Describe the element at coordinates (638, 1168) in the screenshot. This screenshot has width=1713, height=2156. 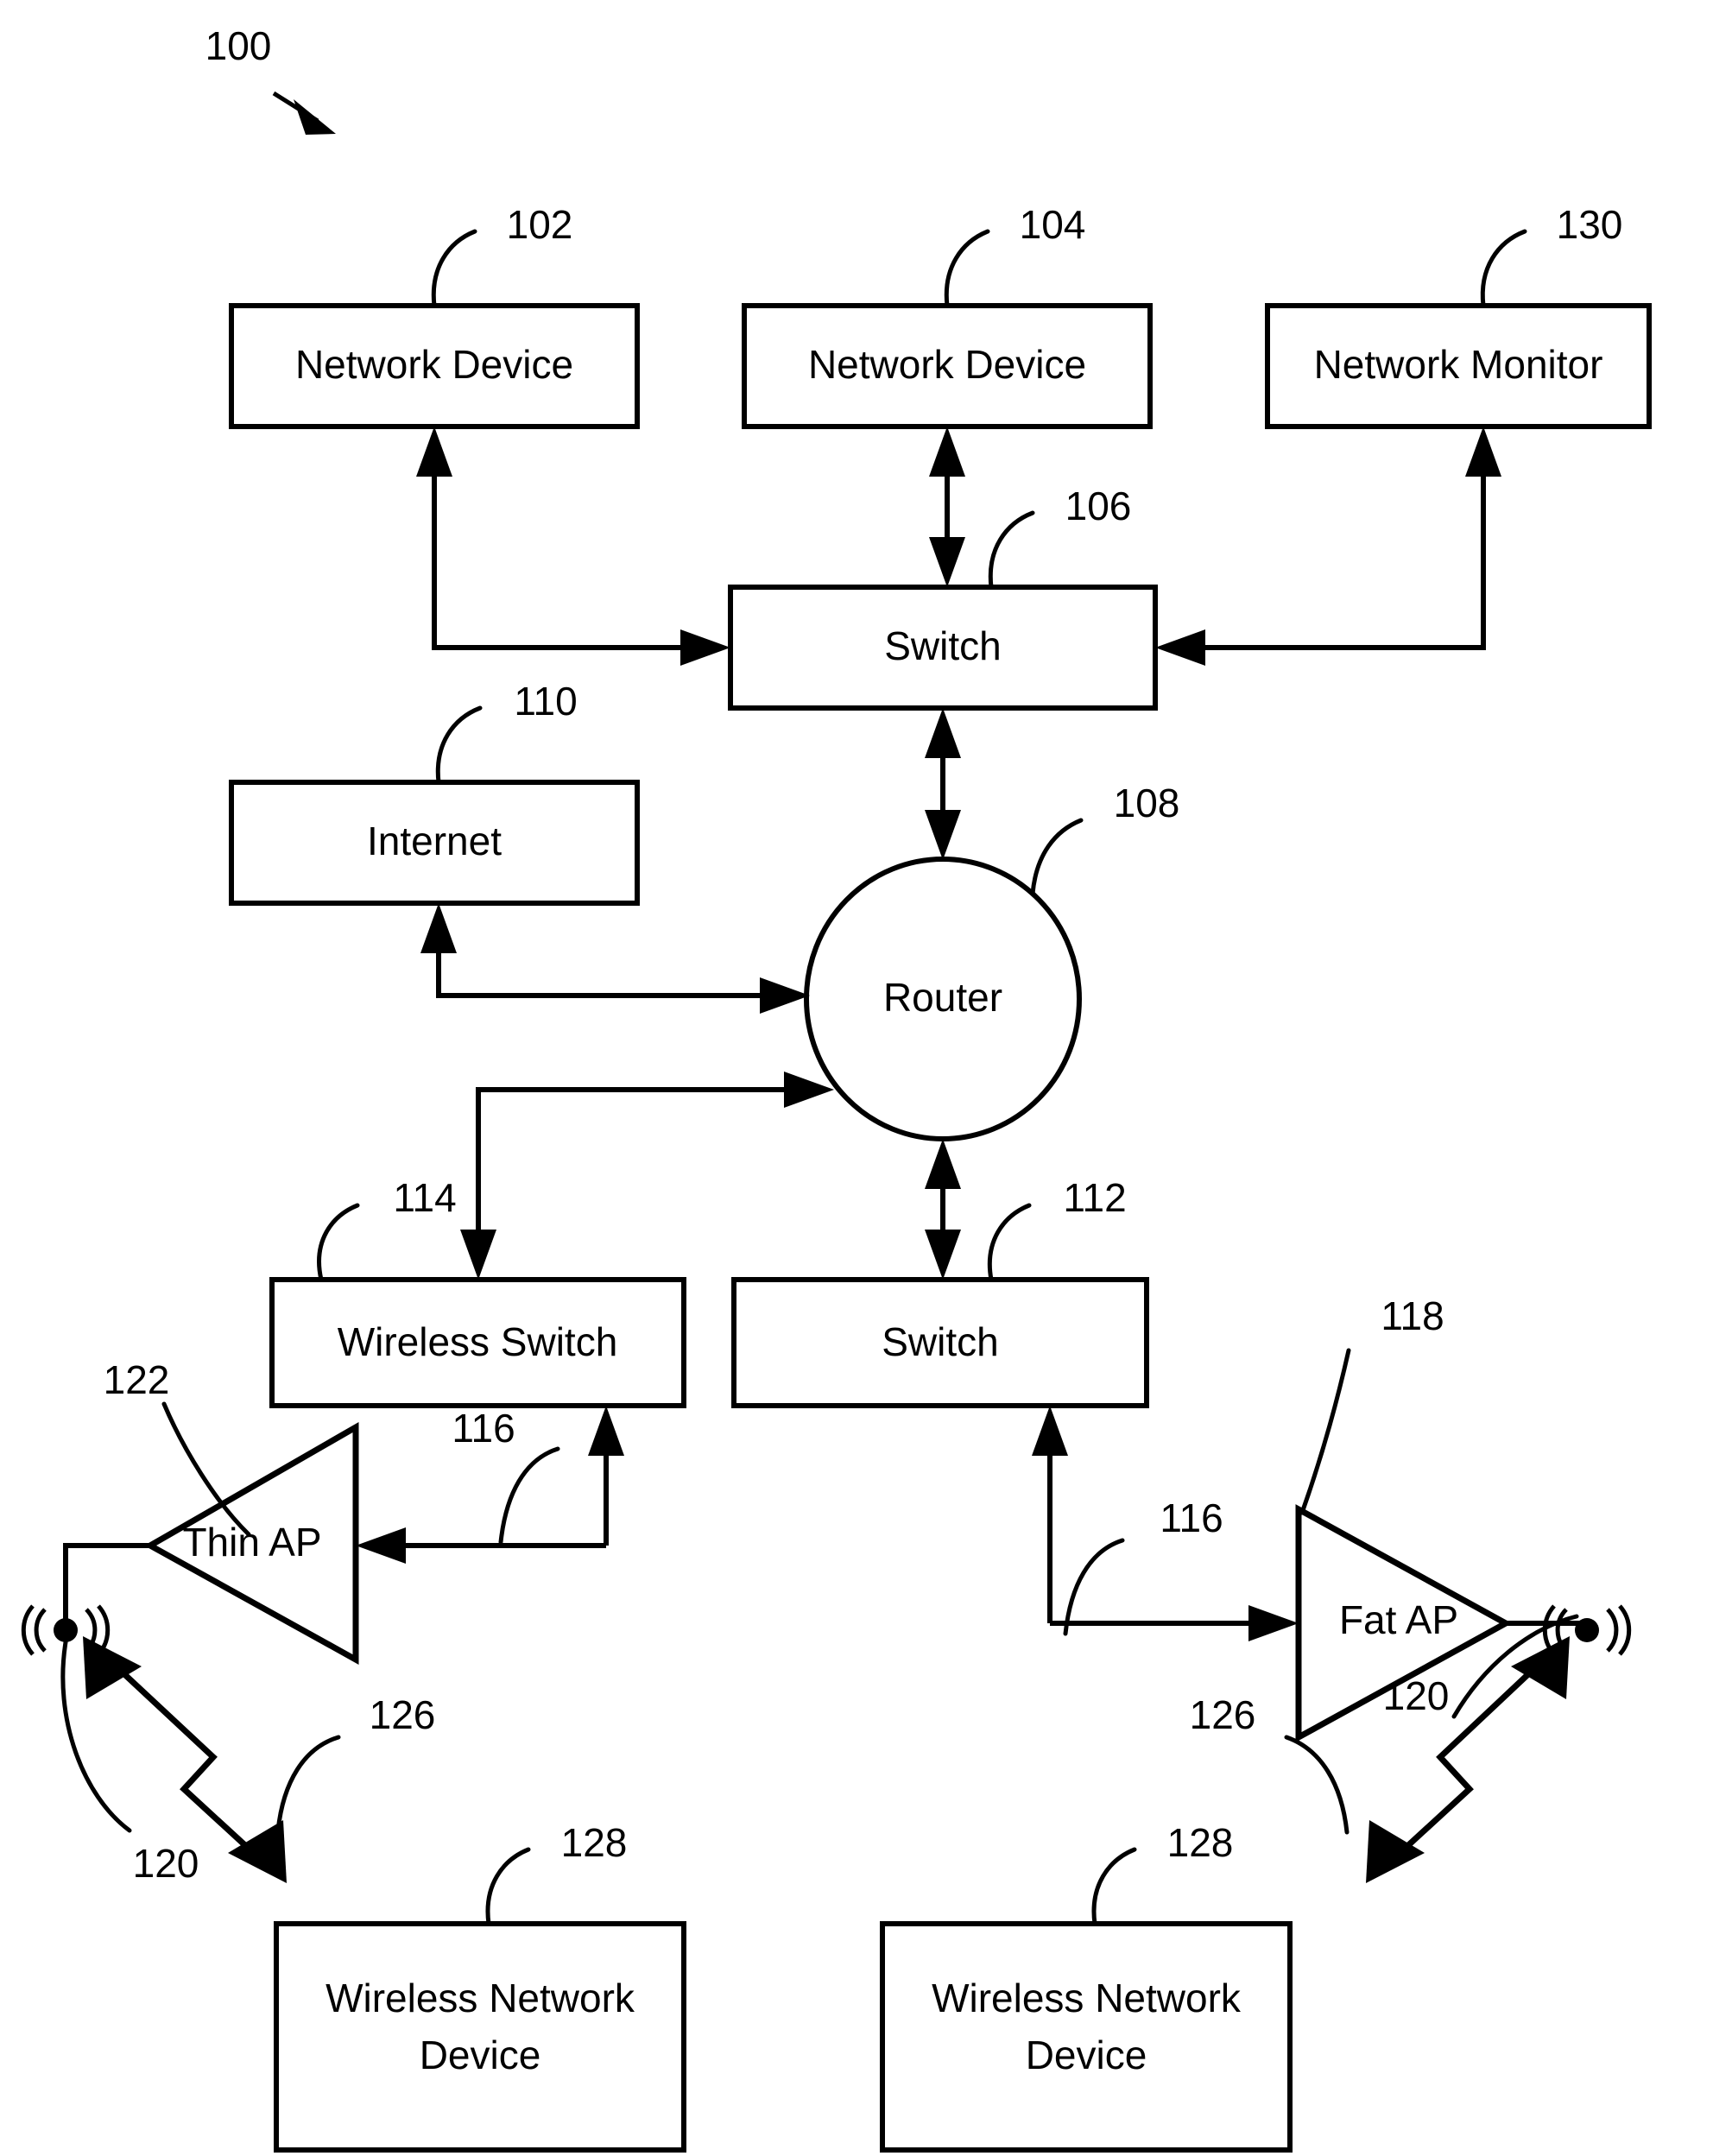
I see `link-wirelessswitch114-router108-path` at that location.